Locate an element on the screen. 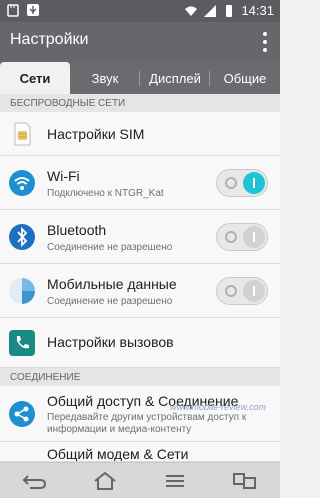 The width and height of the screenshot is (320, 498). mobile-data-icon is located at coordinates (22, 291).